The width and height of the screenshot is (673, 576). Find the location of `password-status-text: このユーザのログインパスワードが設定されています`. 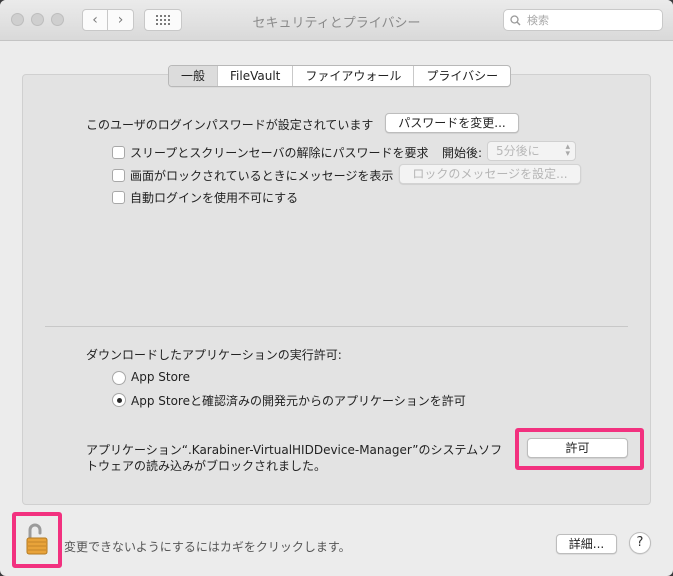

password-status-text: このユーザのログインパスワードが設定されています is located at coordinates (230, 125).